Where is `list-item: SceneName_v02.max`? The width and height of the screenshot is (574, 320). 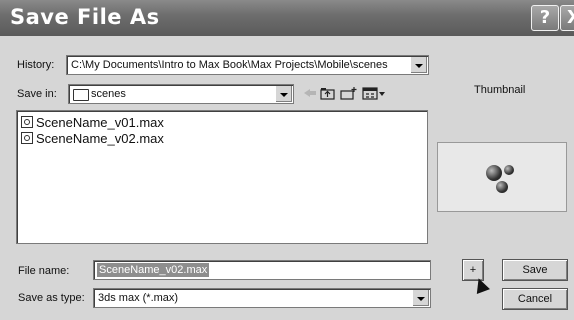
list-item: SceneName_v02.max is located at coordinates (92, 138).